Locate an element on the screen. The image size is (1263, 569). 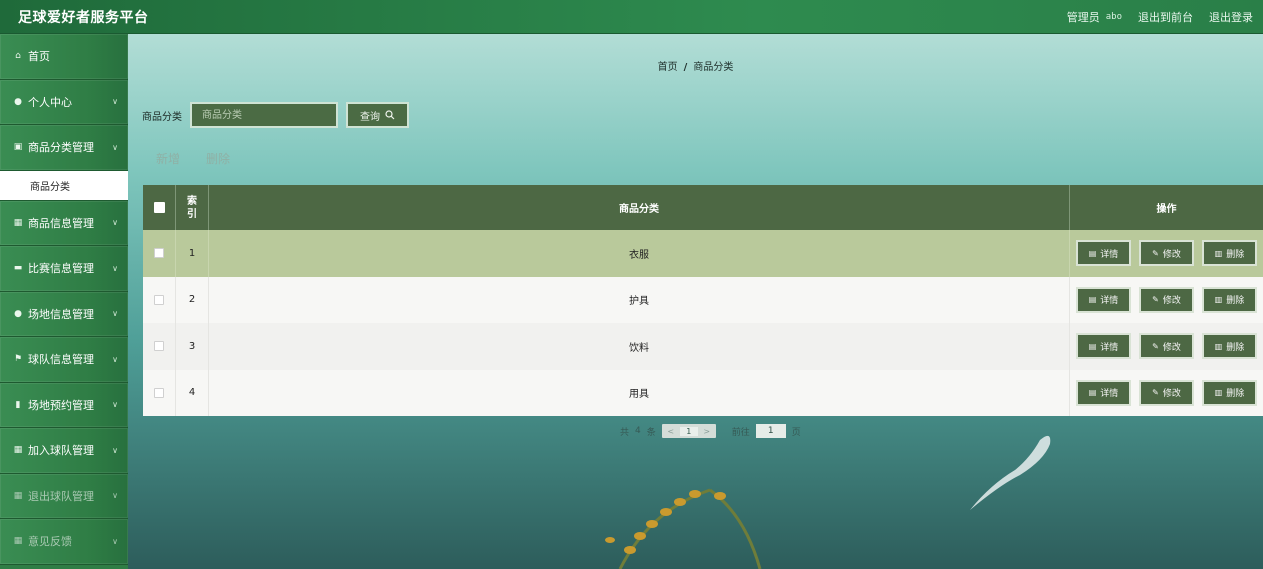
search-input is located at coordinates (264, 115).